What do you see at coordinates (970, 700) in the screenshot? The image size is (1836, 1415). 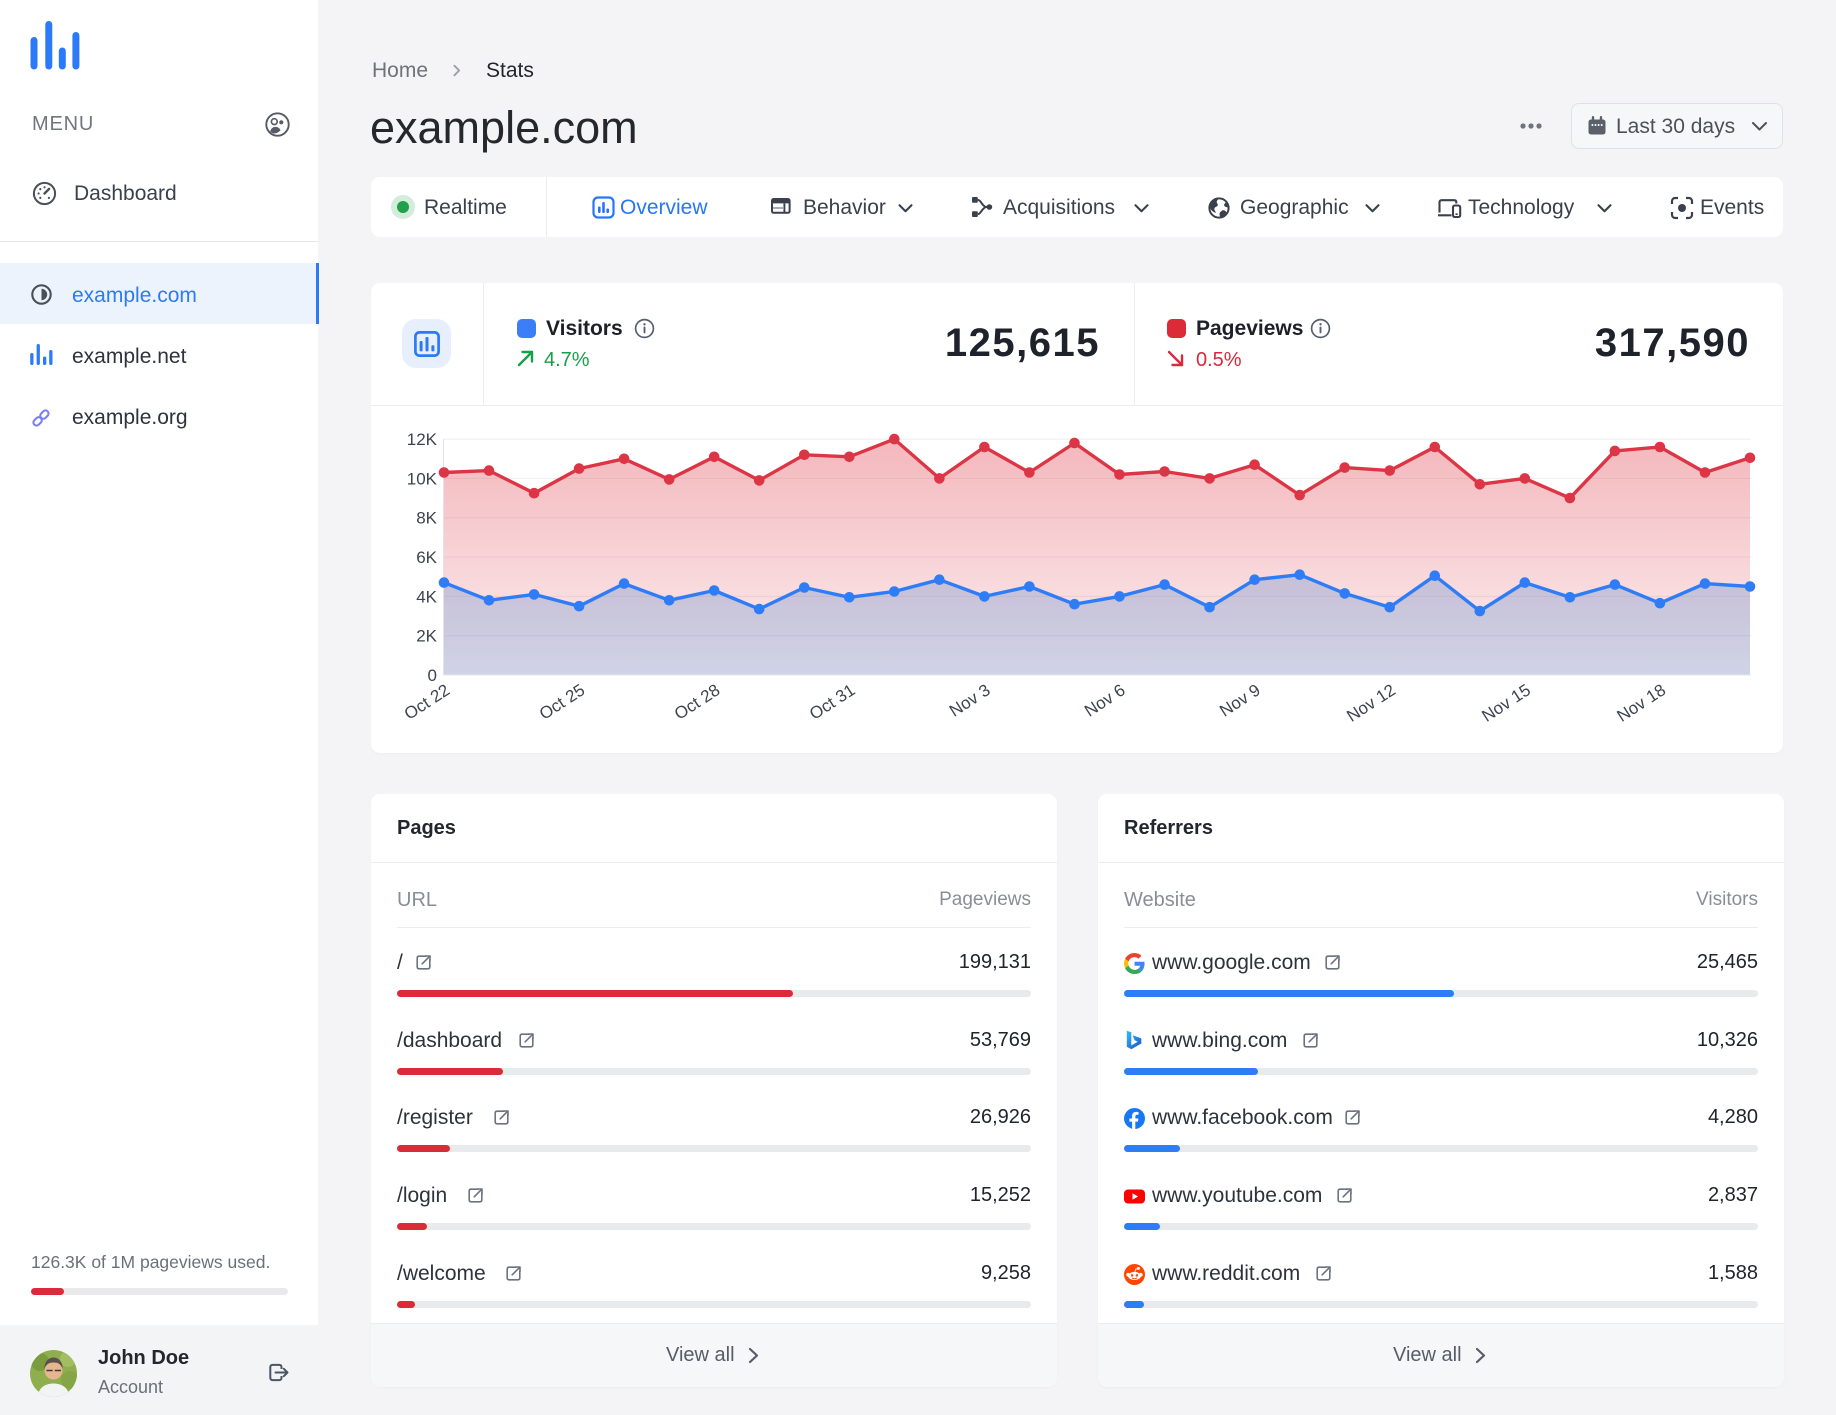 I see `svg-text: Nov 3` at bounding box center [970, 700].